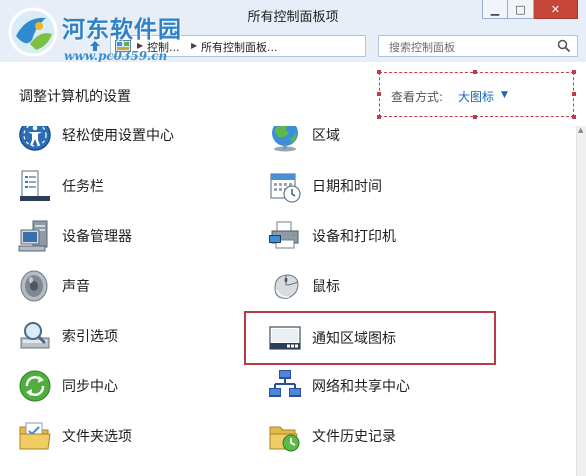 The width and height of the screenshot is (586, 476). I want to click on chevron-down-icon: ▼, so click(504, 95).